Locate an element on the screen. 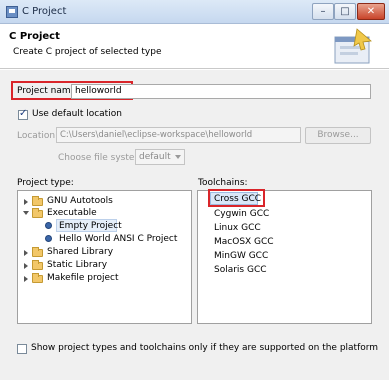 The width and height of the screenshot is (389, 380). location-label: Location: is located at coordinates (38, 136).